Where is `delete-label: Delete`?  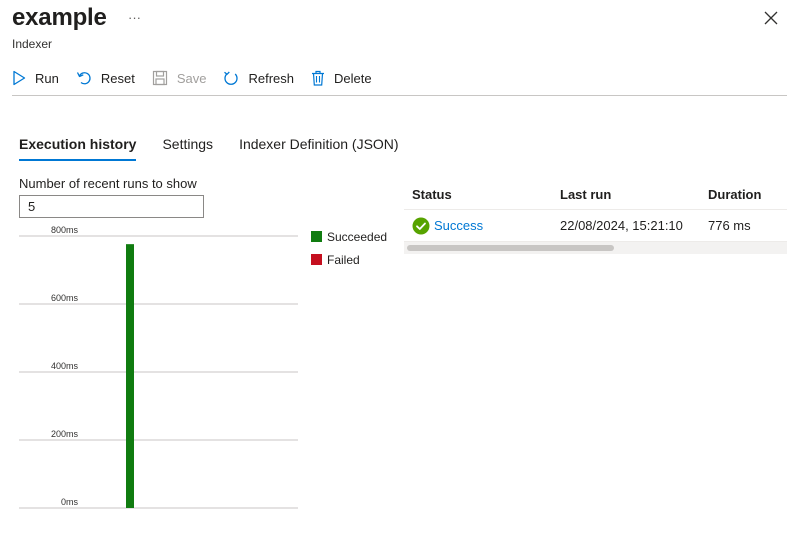
delete-label: Delete is located at coordinates (353, 78).